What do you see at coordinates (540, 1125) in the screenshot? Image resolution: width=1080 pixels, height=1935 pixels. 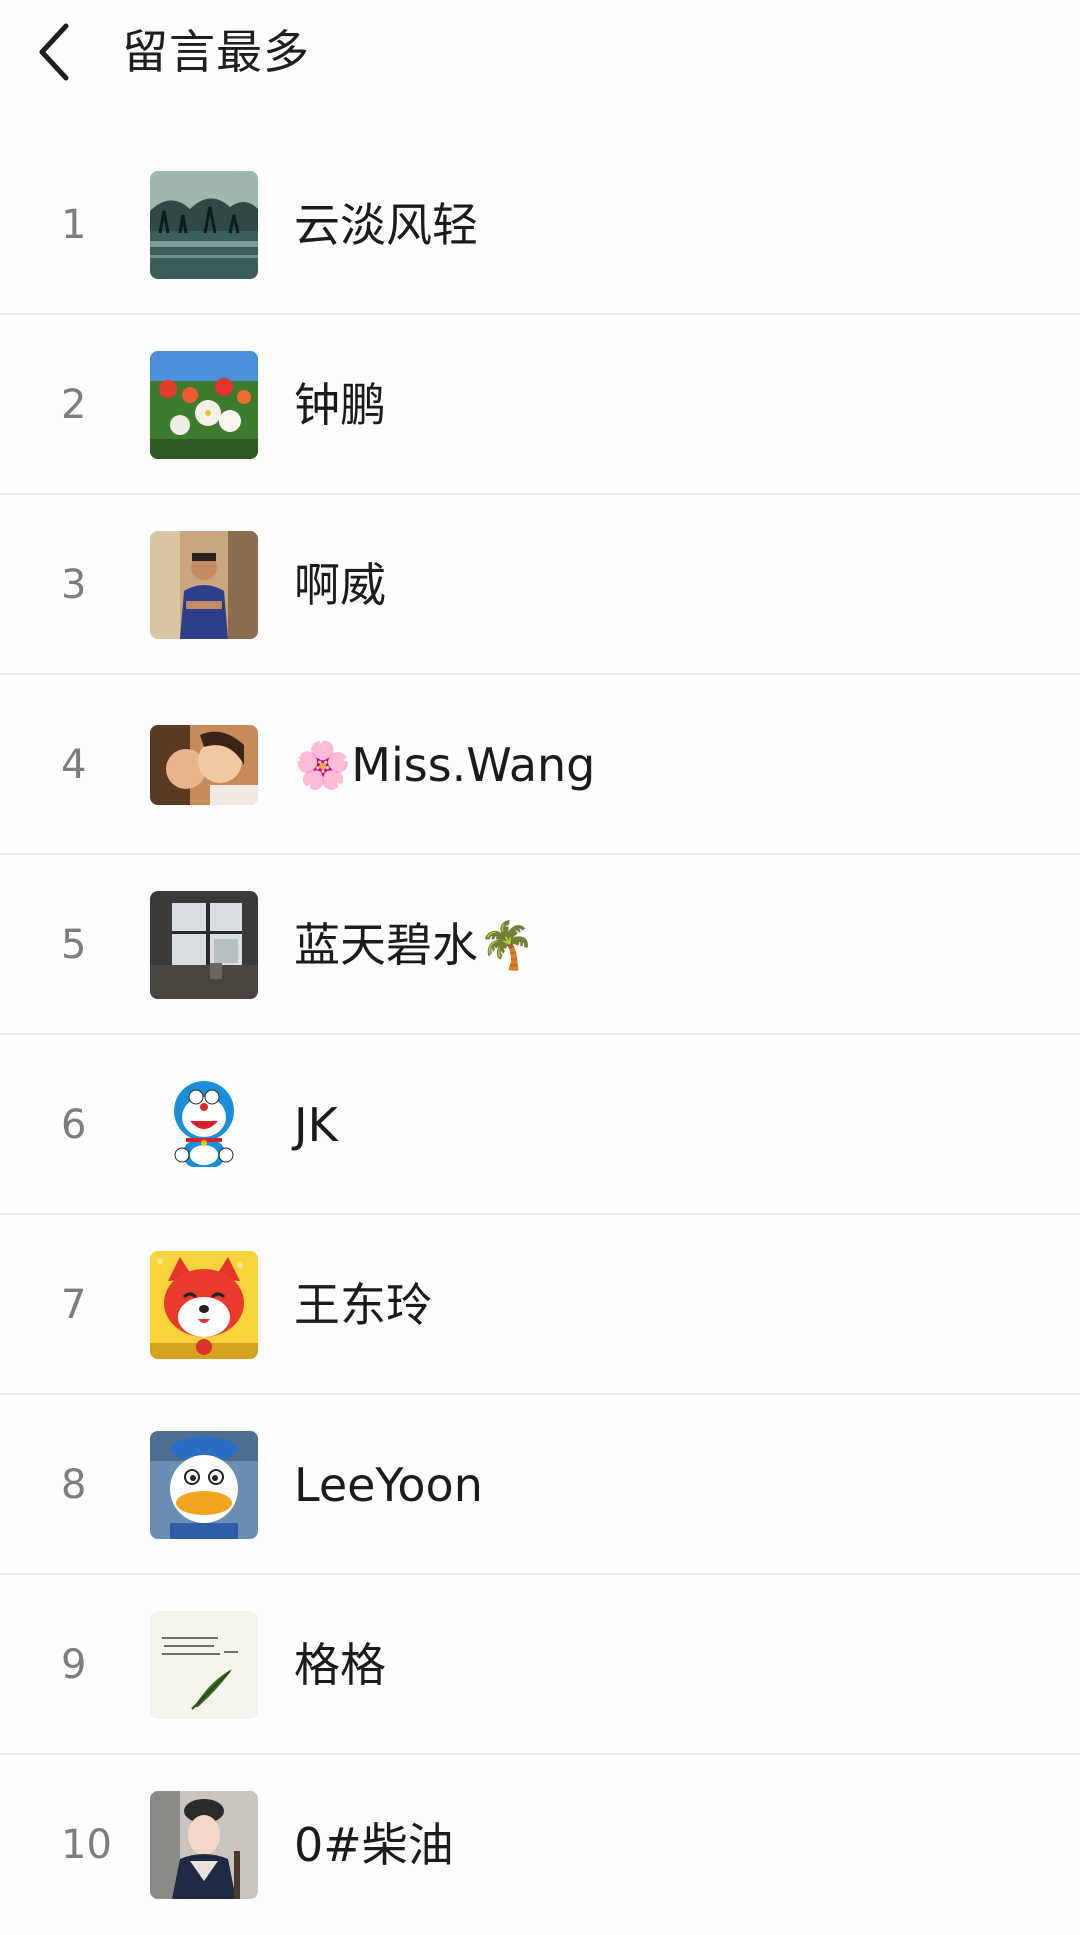 I see `list-item: 6 JK` at bounding box center [540, 1125].